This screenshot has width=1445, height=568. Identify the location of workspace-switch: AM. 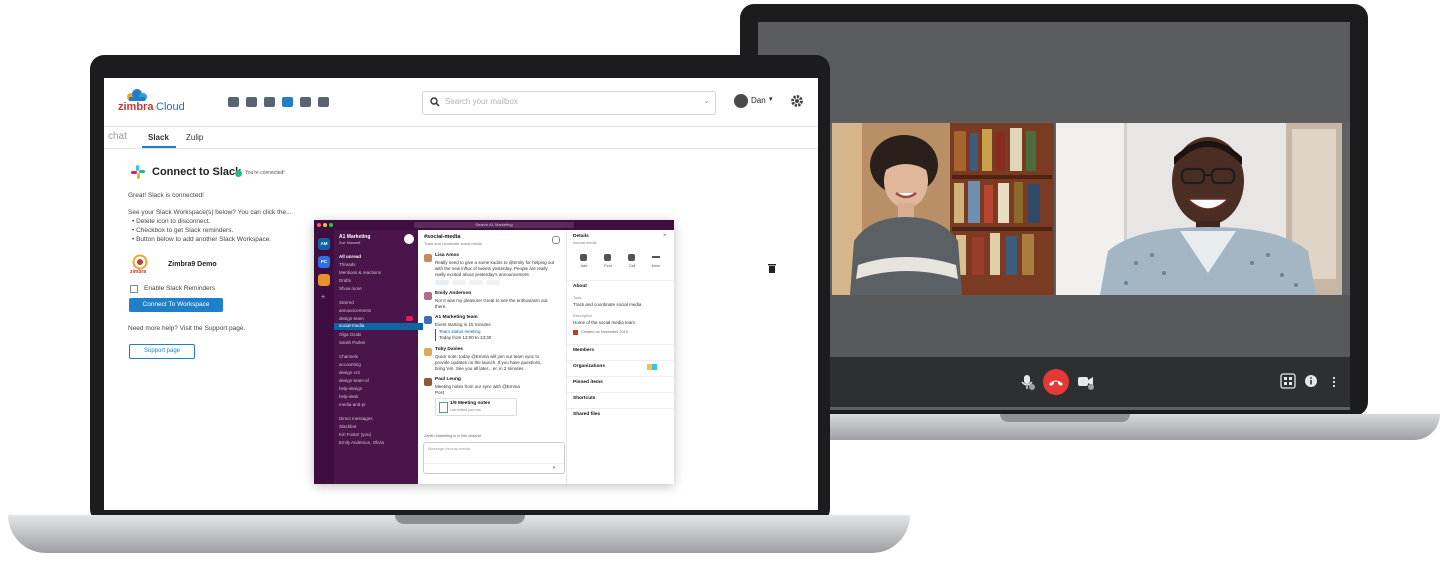
(324, 244).